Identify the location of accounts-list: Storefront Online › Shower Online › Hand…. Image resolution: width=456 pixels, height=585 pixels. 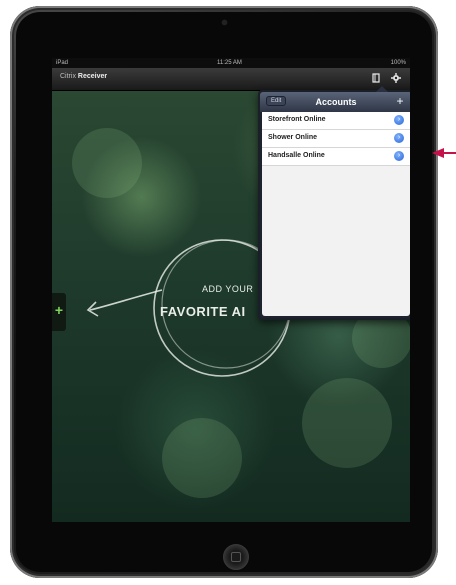
(336, 214).